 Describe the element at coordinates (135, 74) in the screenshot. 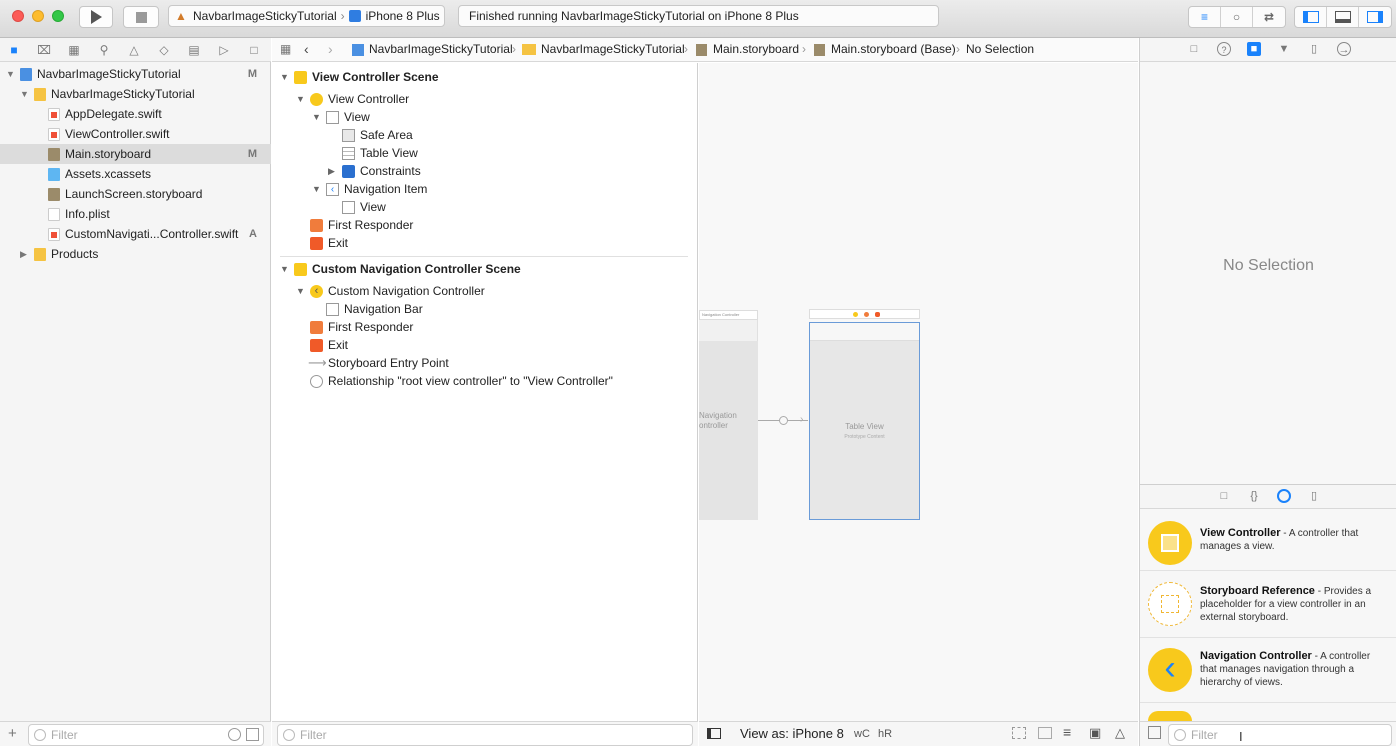

I see `list-item: ▼ NavbarImageStickyTutorial M` at that location.